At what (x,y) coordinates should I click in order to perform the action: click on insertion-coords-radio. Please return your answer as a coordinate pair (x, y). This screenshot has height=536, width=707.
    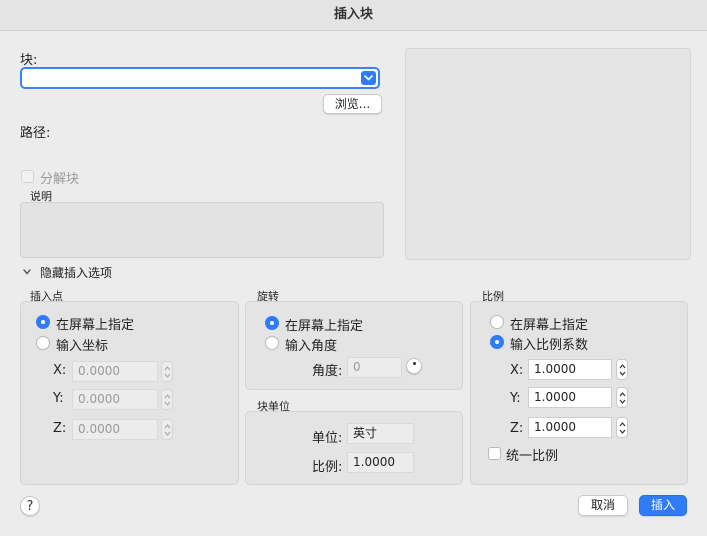
    Looking at the image, I should click on (43, 343).